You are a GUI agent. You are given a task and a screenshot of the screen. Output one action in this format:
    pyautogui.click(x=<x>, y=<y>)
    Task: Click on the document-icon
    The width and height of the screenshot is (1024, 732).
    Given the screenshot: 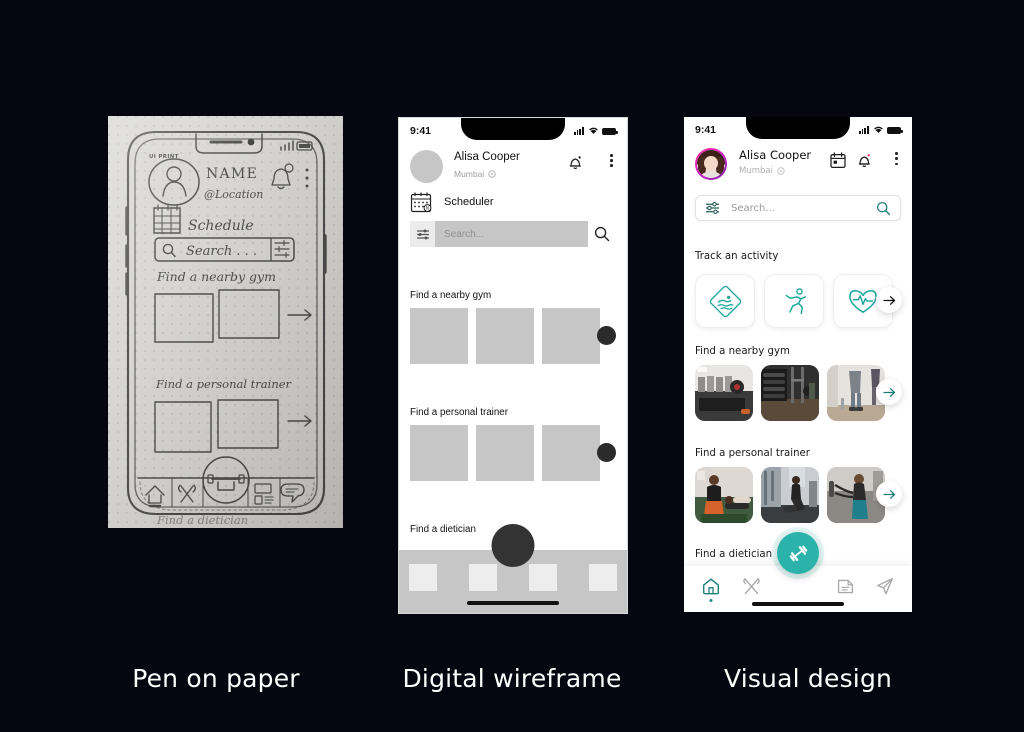 What is the action you would take?
    pyautogui.click(x=845, y=586)
    